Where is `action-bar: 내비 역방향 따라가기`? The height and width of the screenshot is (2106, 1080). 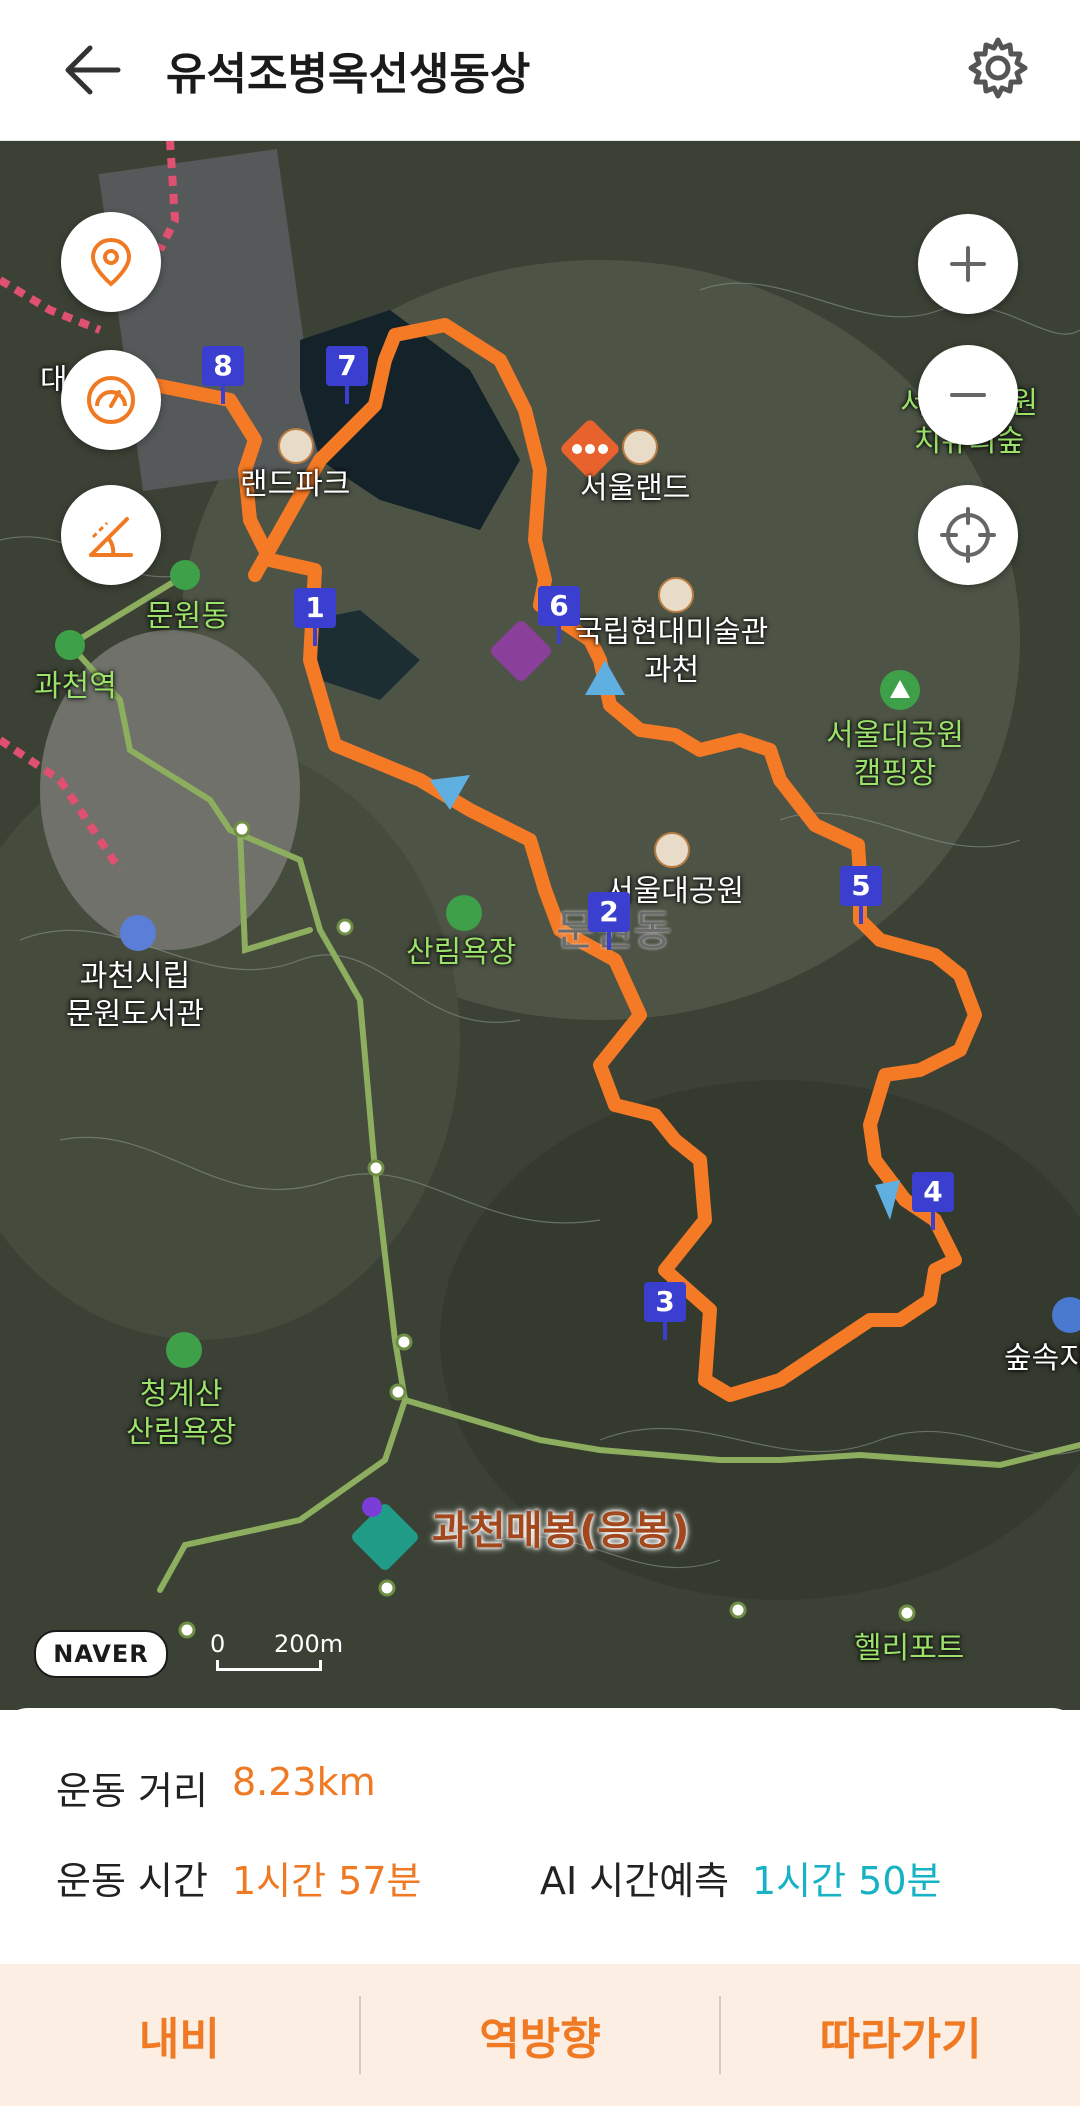
action-bar: 내비 역방향 따라가기 is located at coordinates (540, 2035).